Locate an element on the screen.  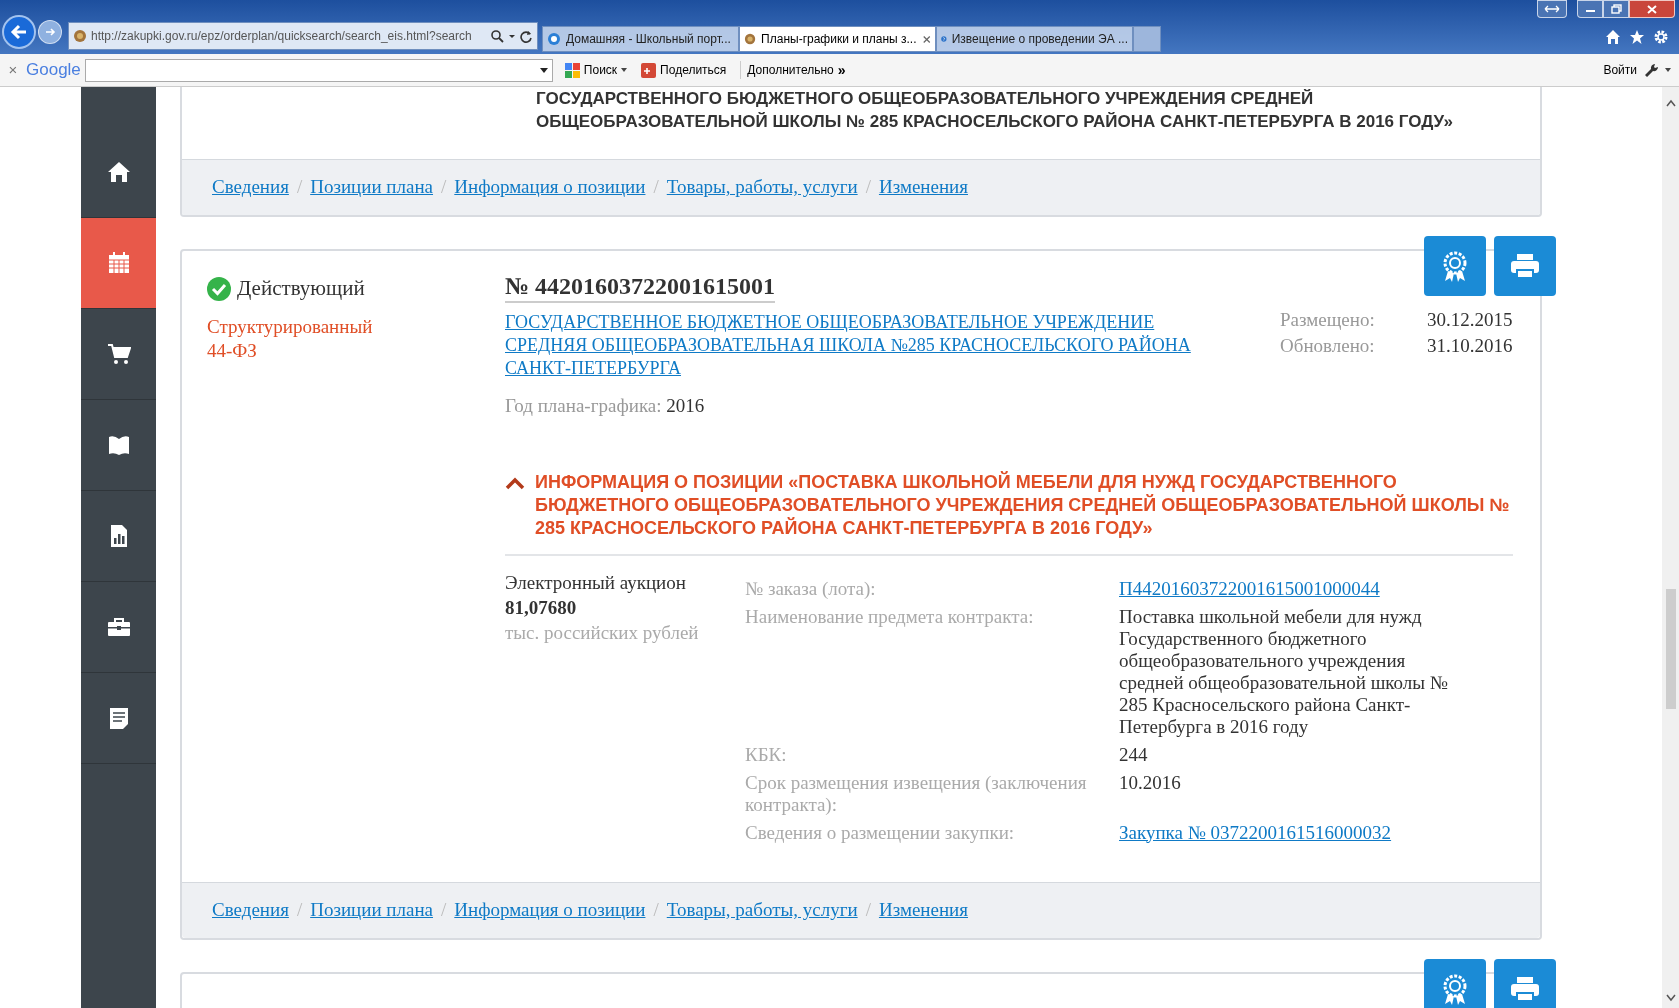
field-link: П44201603722001615001000044 is located at coordinates (1294, 588).